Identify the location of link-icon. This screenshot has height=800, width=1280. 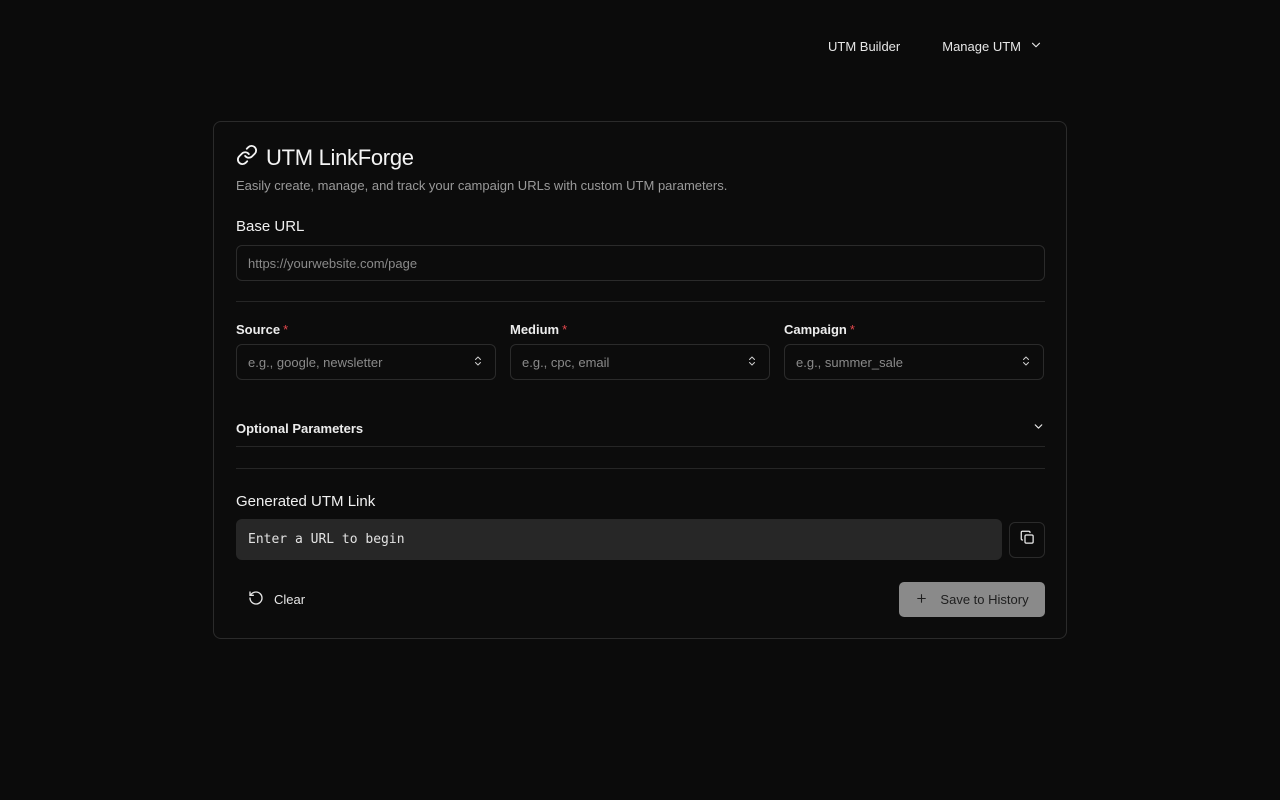
(247, 157).